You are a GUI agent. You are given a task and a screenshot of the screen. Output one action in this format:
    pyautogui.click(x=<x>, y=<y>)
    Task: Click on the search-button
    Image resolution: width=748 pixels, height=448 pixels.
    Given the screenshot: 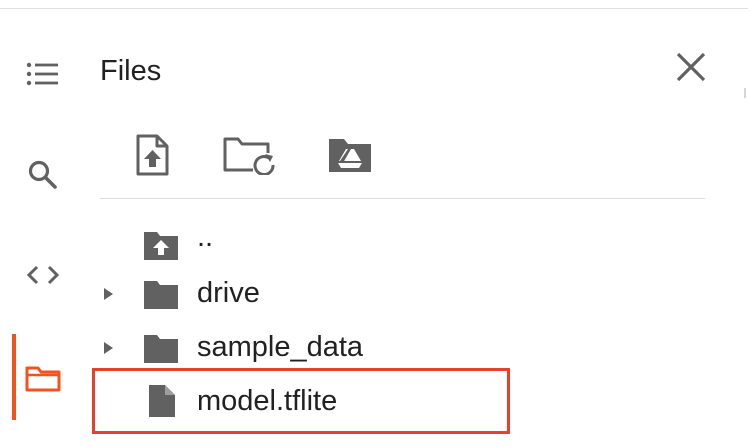 What is the action you would take?
    pyautogui.click(x=43, y=175)
    